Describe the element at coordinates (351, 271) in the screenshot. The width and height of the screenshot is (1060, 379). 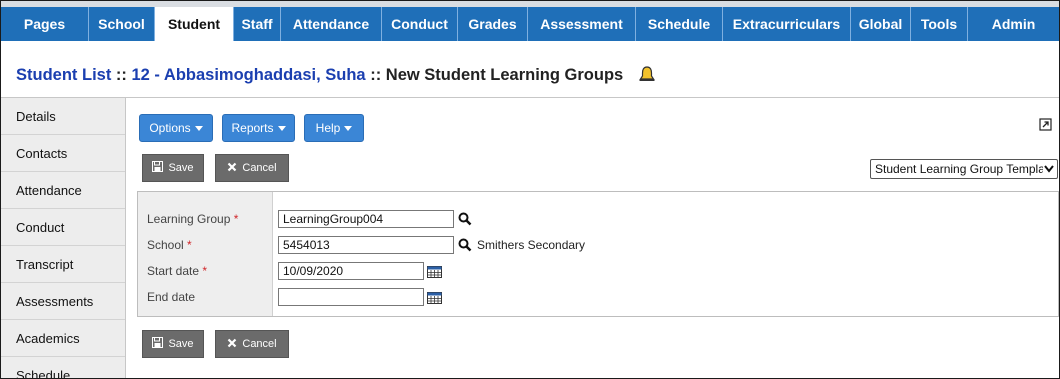
I see `start-date-input: 10/09/2020` at that location.